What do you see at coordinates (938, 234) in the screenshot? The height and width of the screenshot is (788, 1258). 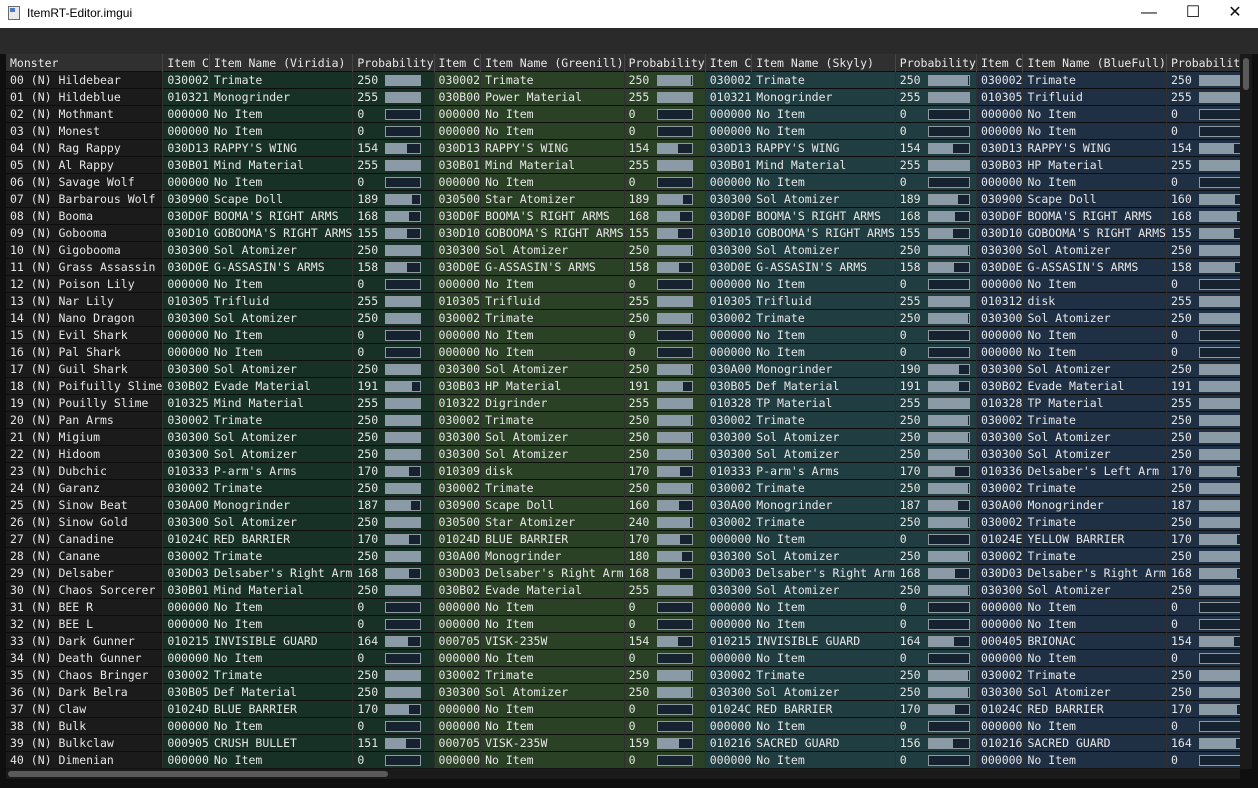 I see `probability-slider: 155` at bounding box center [938, 234].